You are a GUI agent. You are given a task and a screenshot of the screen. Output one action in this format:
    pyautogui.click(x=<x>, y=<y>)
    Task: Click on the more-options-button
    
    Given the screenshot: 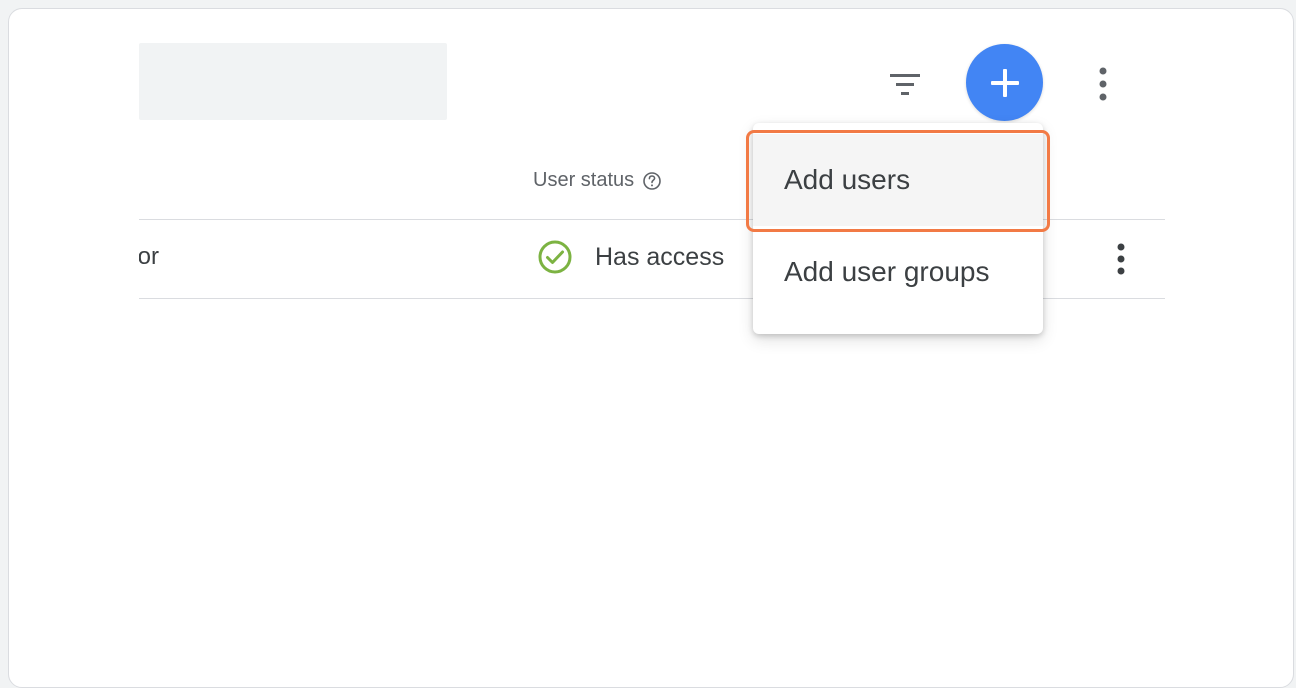 What is the action you would take?
    pyautogui.click(x=1103, y=84)
    